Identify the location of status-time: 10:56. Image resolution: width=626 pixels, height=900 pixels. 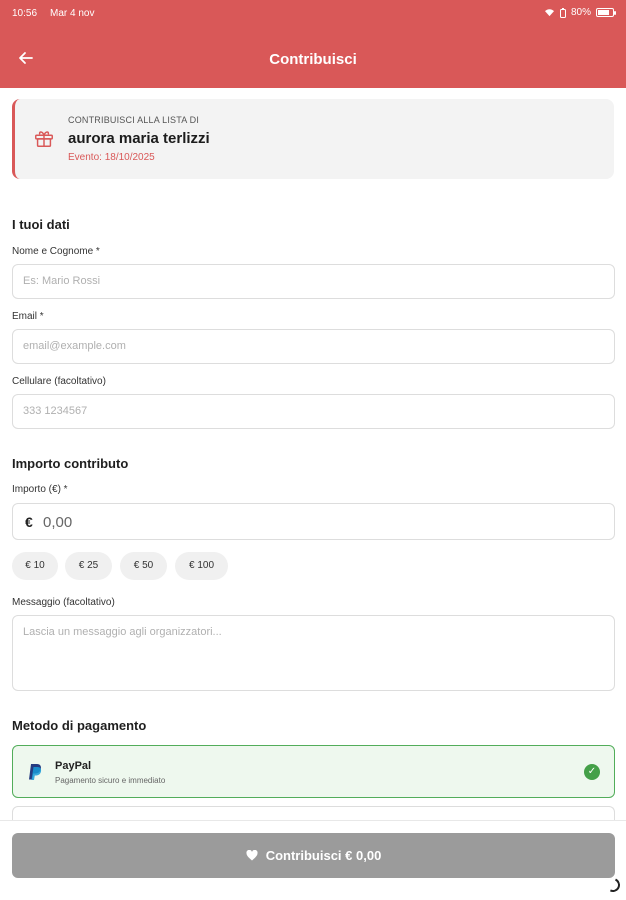
(25, 13).